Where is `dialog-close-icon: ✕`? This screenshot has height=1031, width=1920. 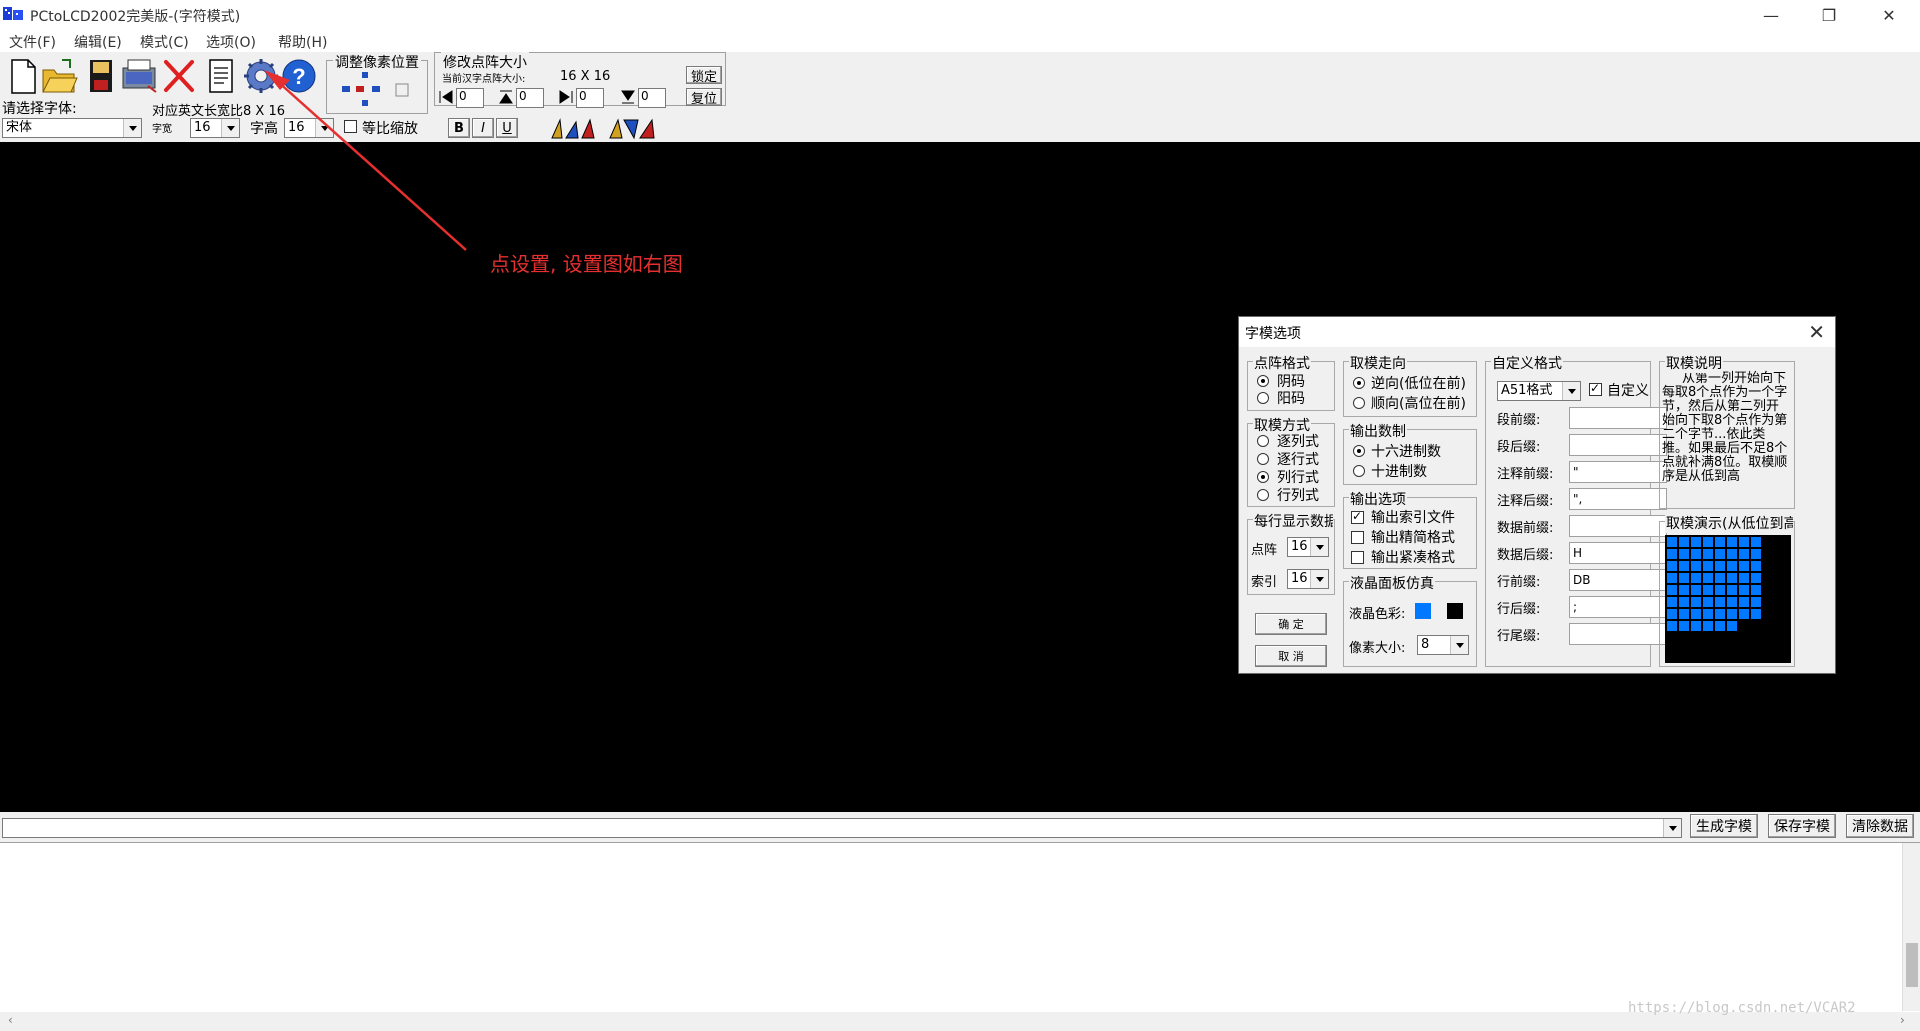 dialog-close-icon: ✕ is located at coordinates (1816, 332).